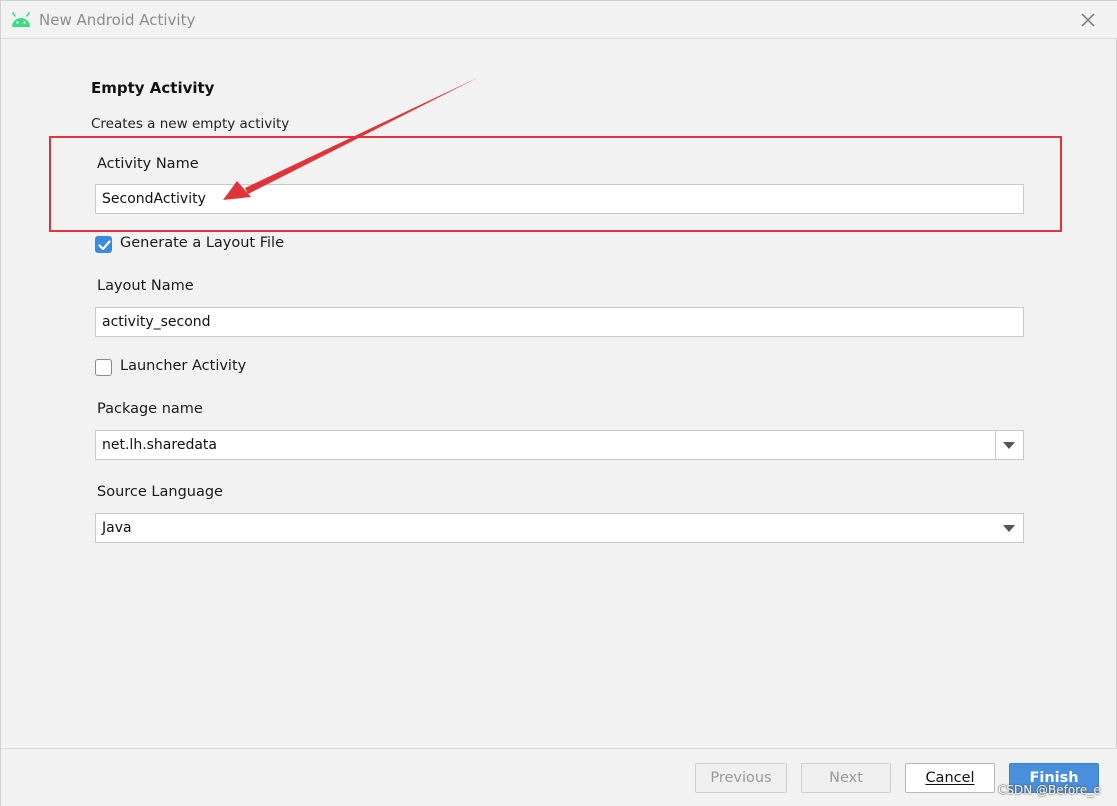 Image resolution: width=1117 pixels, height=806 pixels. Describe the element at coordinates (559, 528) in the screenshot. I see `source-language-select: Java` at that location.